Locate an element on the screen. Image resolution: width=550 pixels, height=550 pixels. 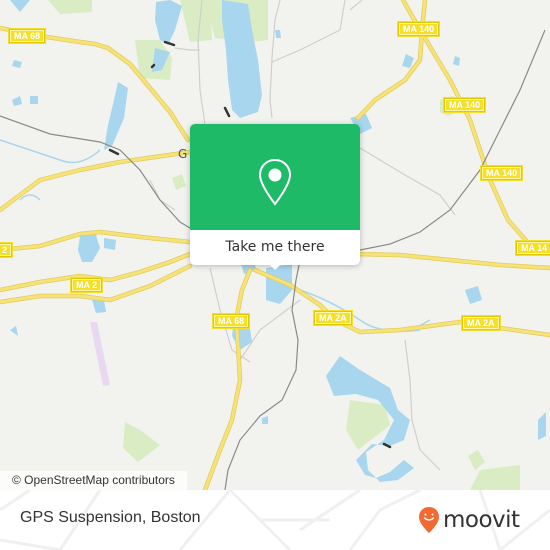
map-attribution: © OpenStreetMap contributors is located at coordinates (93, 480).